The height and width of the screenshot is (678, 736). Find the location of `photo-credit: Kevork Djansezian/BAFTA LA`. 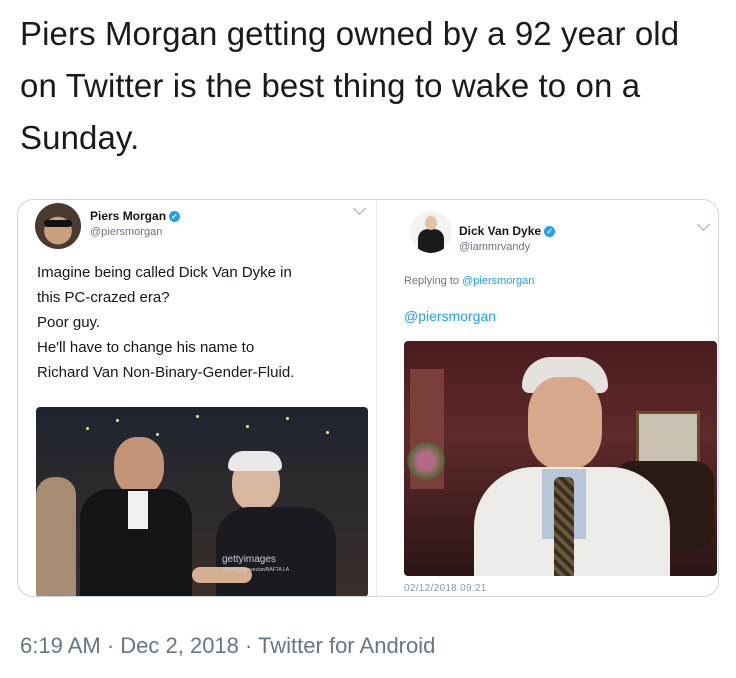

photo-credit: Kevork Djansezian/BAFTA LA is located at coordinates (256, 570).